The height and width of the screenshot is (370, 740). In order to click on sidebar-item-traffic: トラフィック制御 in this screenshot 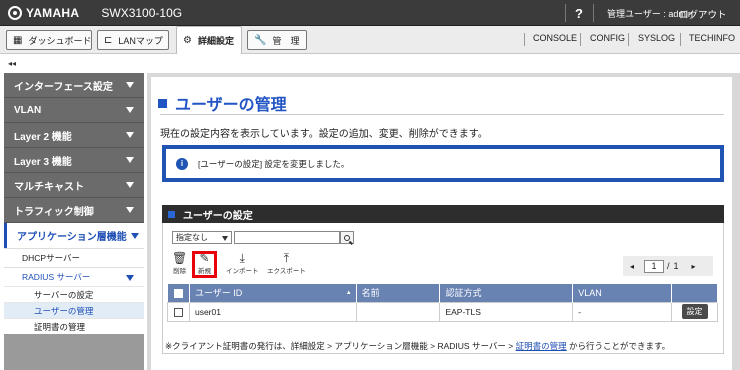, I will do `click(74, 210)`.